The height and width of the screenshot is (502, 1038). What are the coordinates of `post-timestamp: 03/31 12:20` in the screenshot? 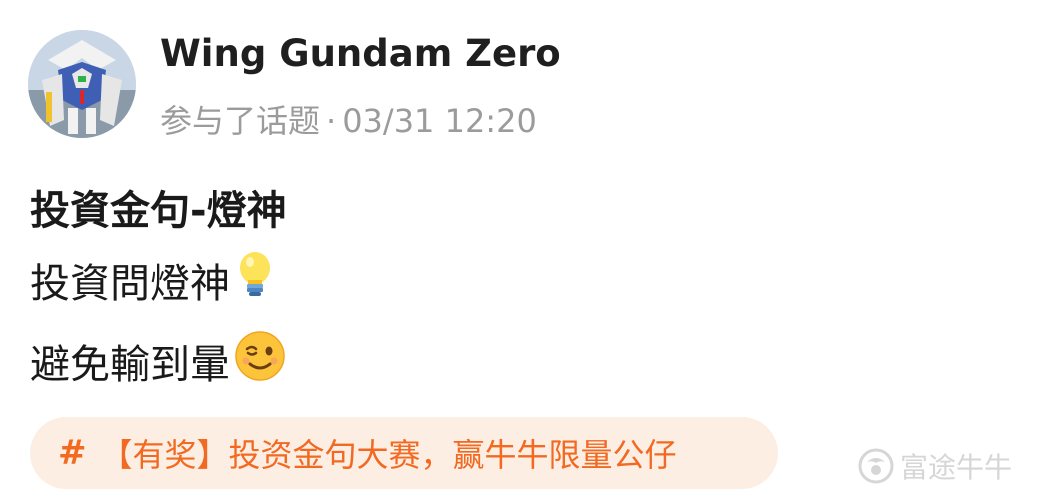 It's located at (439, 121).